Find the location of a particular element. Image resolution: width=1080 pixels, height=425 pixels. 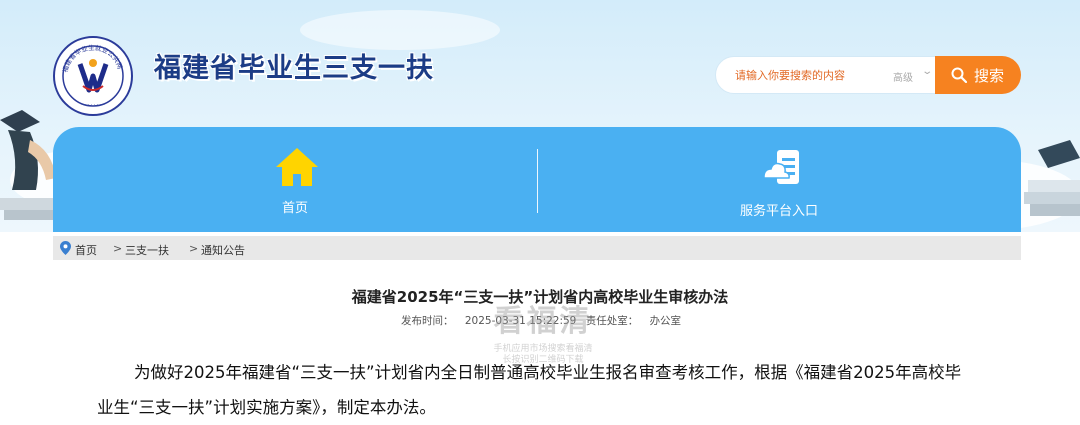

article-title: 福建省2025年“三支一扶”计划省内高校毕业生审核办法 is located at coordinates (540, 297).